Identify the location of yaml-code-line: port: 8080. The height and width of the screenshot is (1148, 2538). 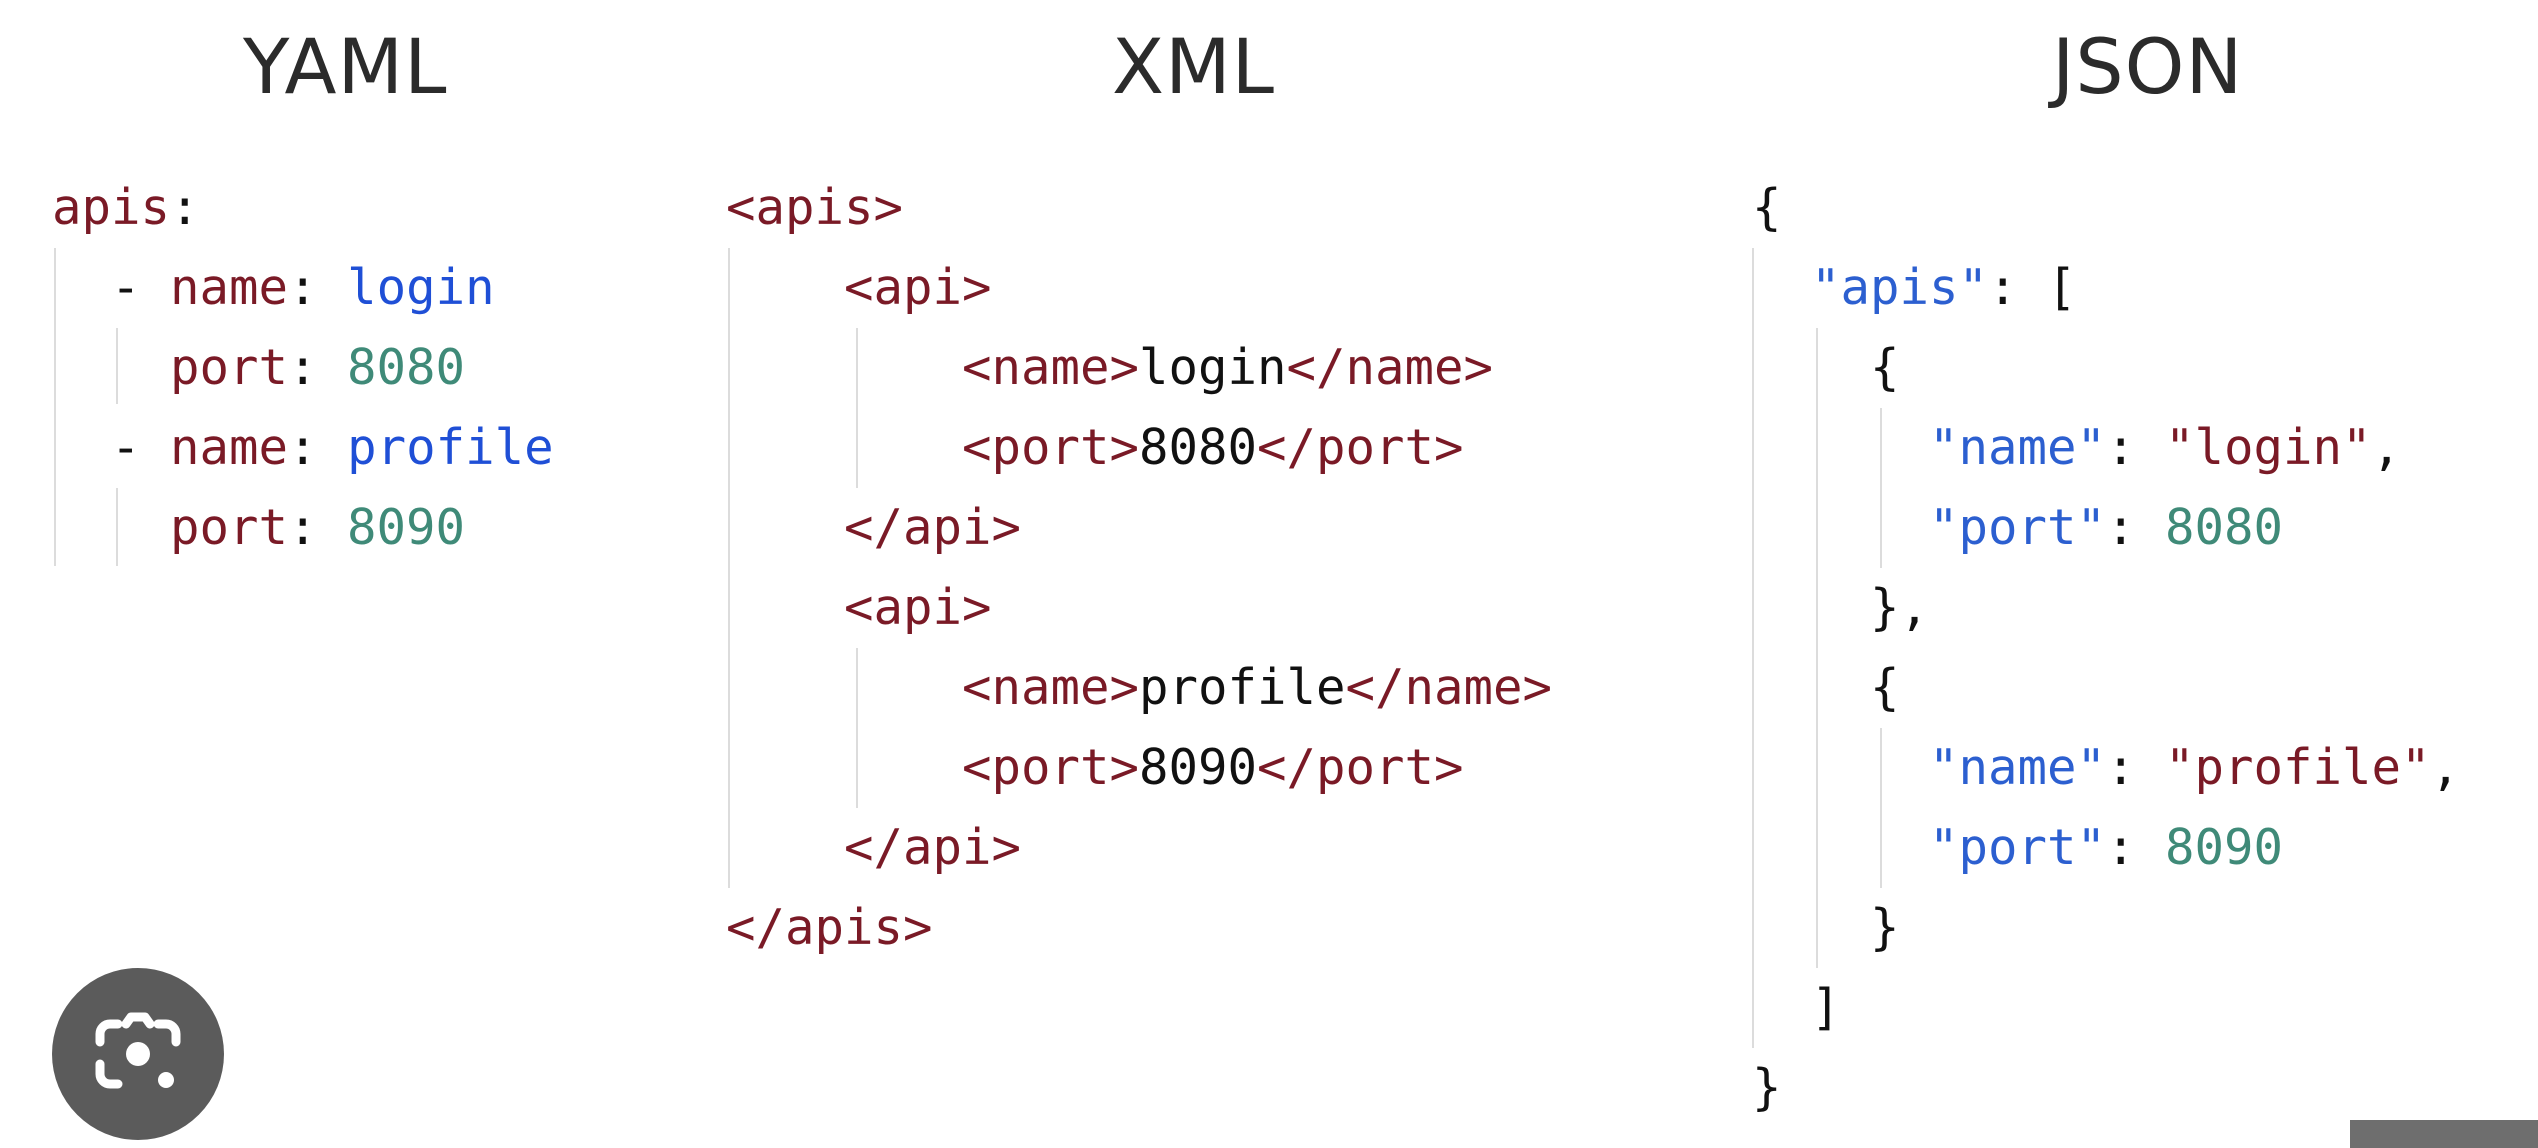
(303, 368).